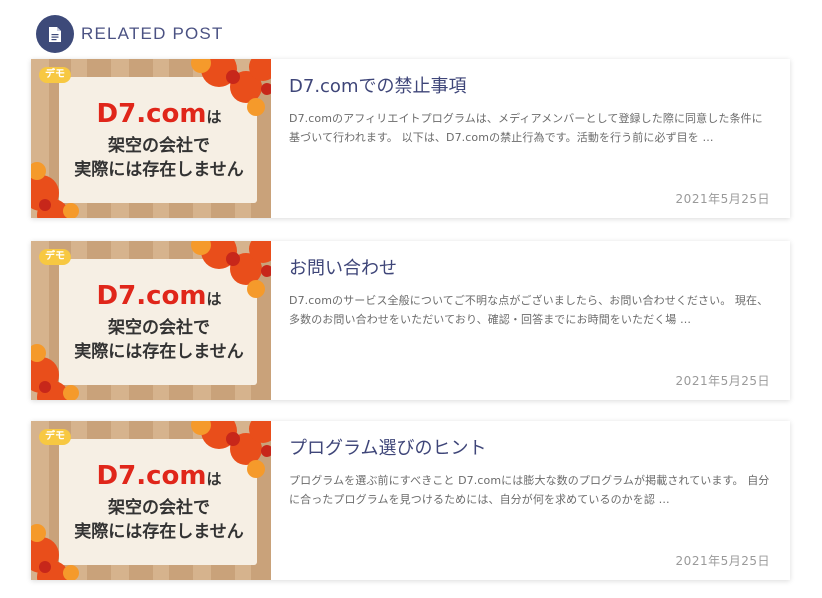  What do you see at coordinates (152, 33) in the screenshot?
I see `section-title: RELATED POST` at bounding box center [152, 33].